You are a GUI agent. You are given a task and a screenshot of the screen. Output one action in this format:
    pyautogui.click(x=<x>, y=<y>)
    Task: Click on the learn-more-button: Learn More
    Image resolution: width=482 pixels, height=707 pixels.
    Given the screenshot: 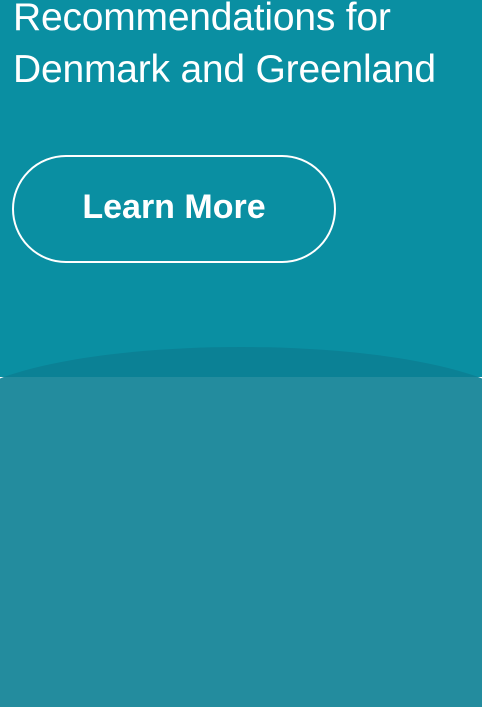 What is the action you would take?
    pyautogui.click(x=174, y=209)
    